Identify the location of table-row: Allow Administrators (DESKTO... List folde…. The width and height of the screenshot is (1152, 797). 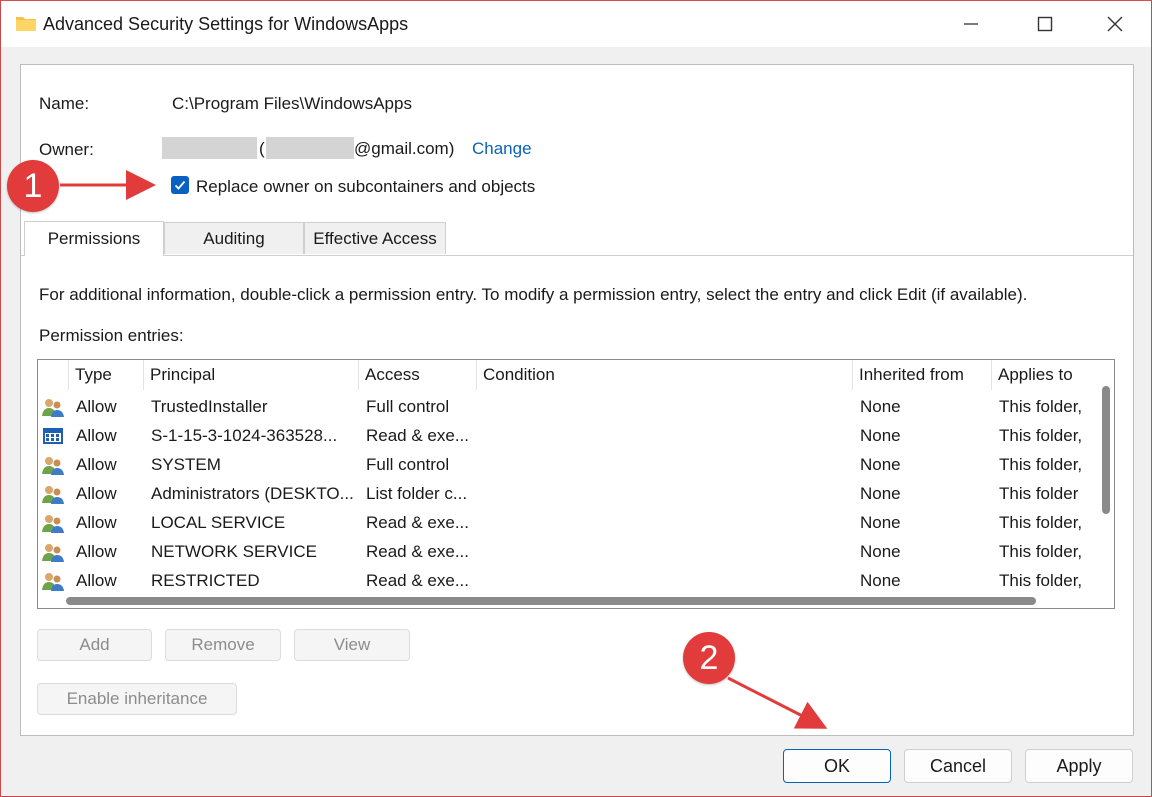
(568, 493).